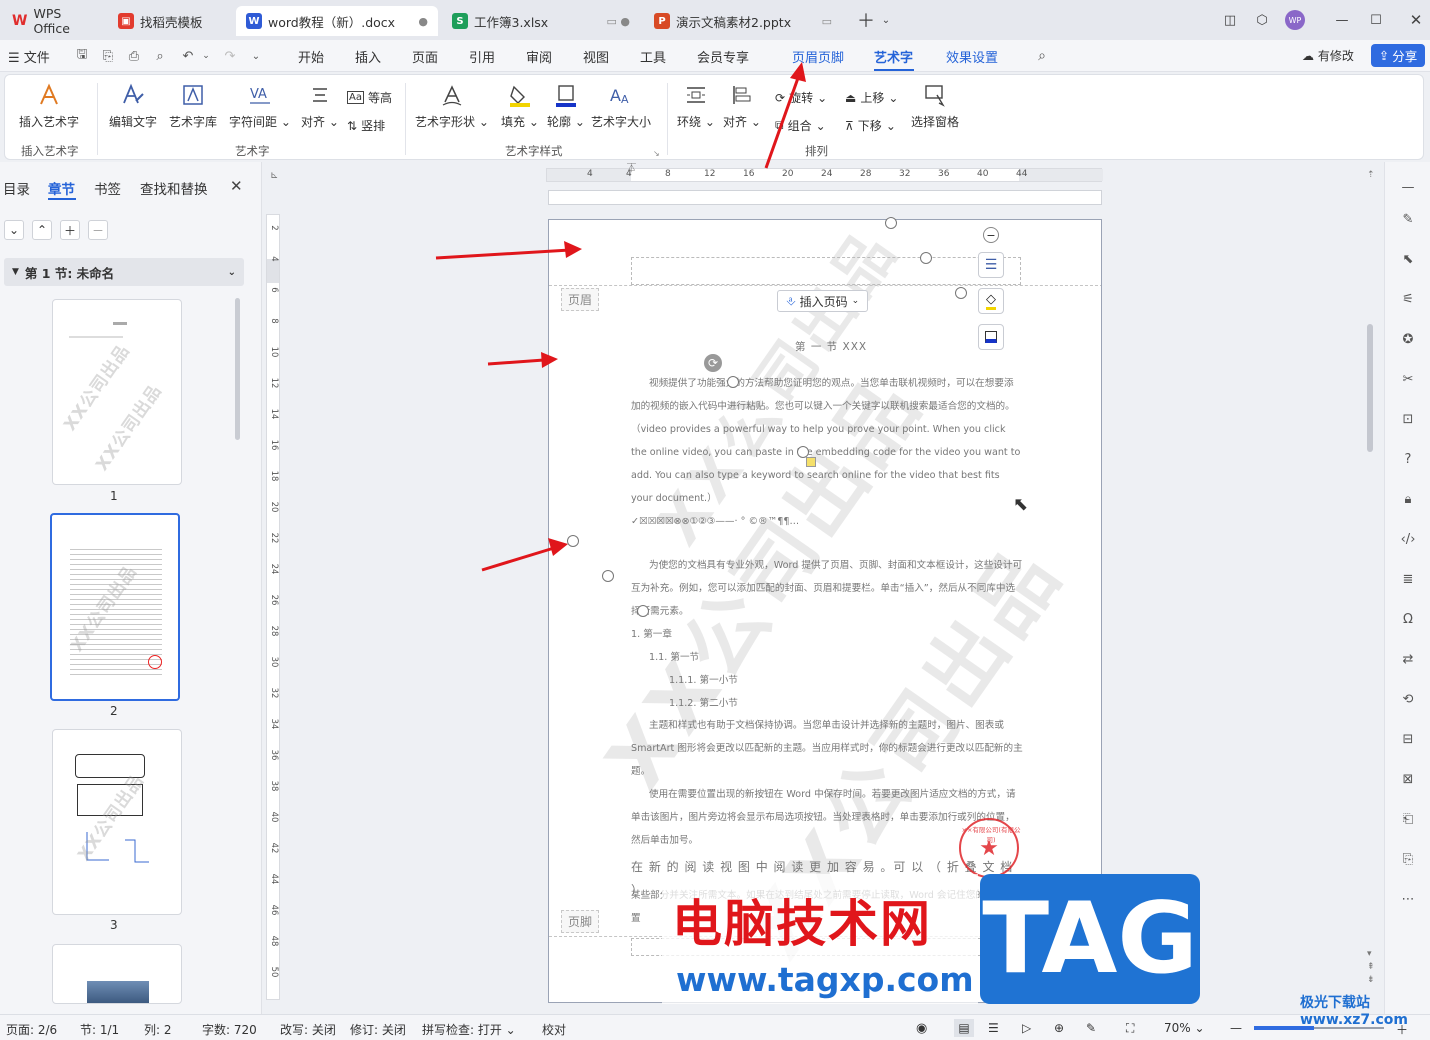 The image size is (1430, 1040). I want to click on collapse-chevron-icon: ⌃, so click(42, 230).